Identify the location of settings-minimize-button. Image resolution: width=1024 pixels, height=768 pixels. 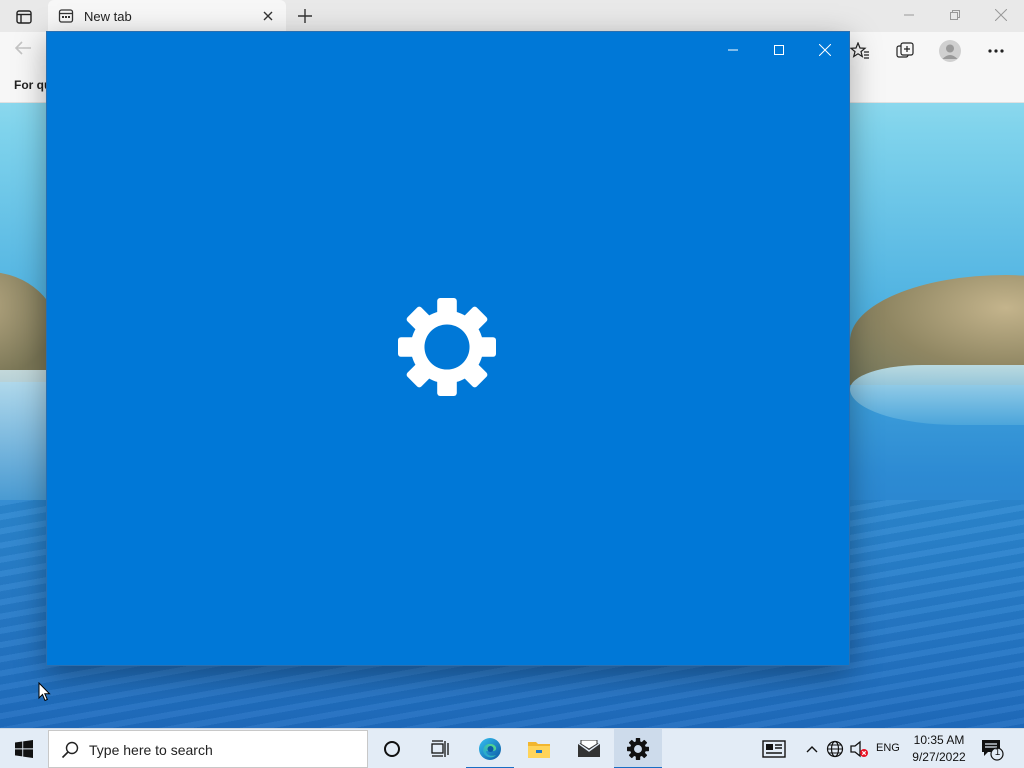
(733, 50).